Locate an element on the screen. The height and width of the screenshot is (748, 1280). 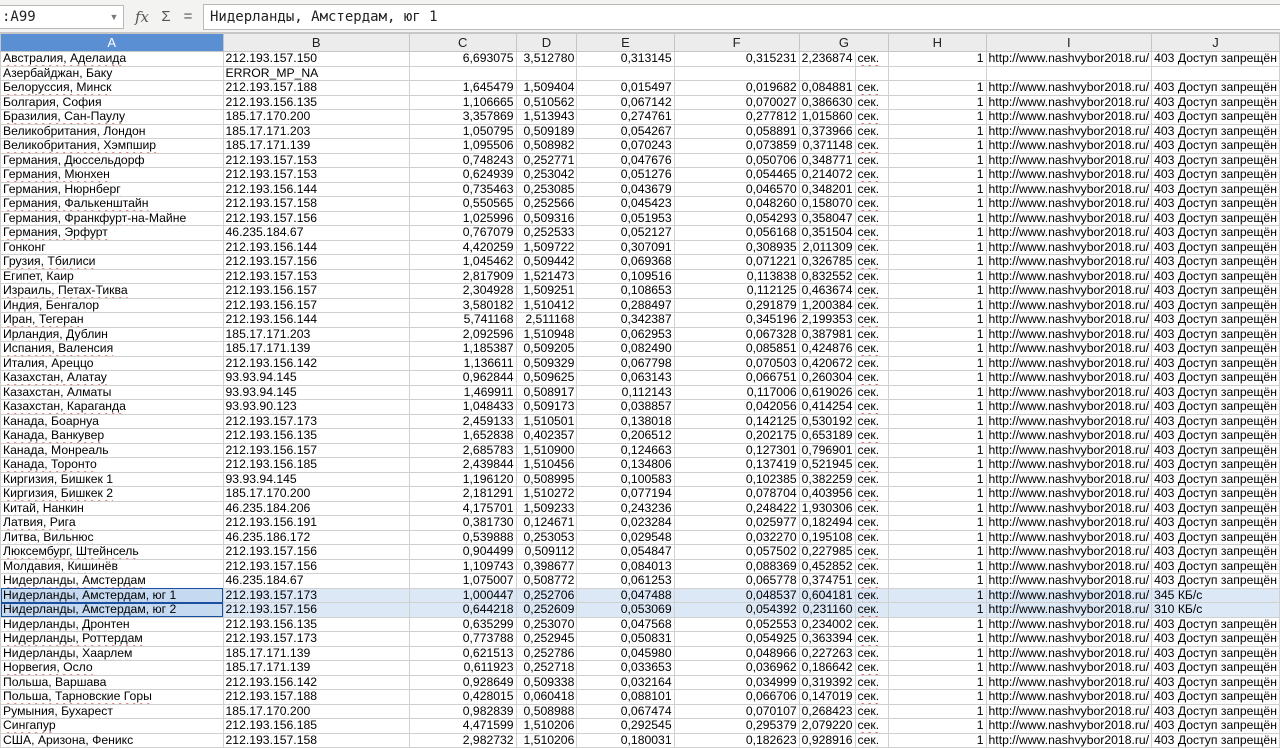
cell: 0,015497 is located at coordinates (625, 88).